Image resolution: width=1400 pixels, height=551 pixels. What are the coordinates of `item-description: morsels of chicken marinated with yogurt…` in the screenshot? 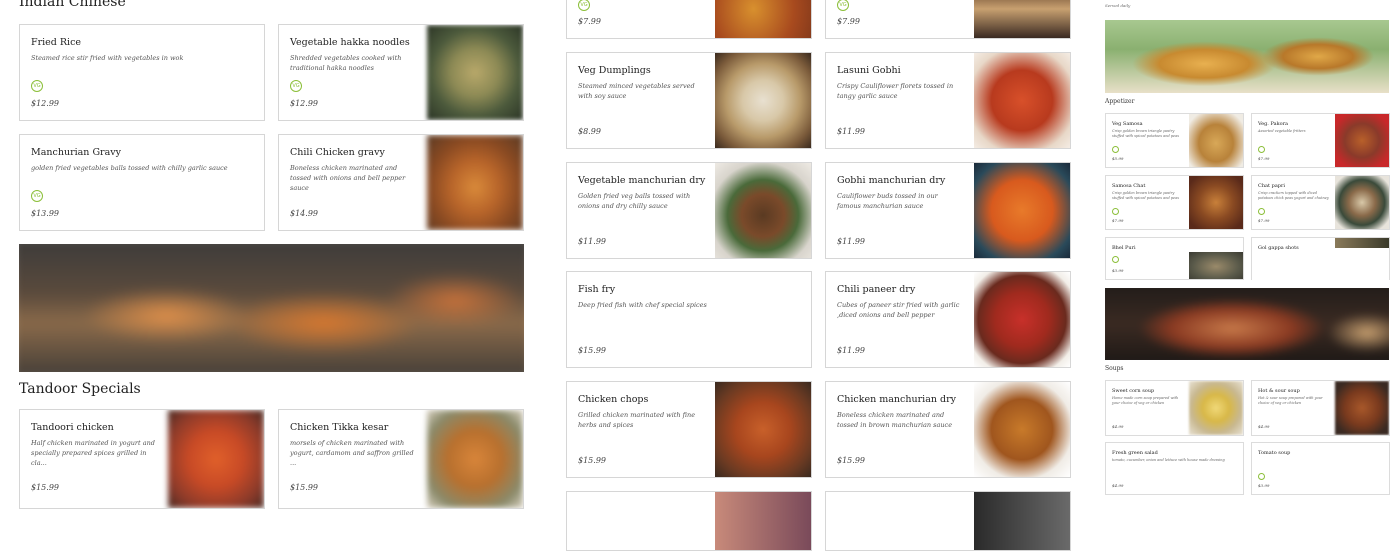 It's located at (352, 453).